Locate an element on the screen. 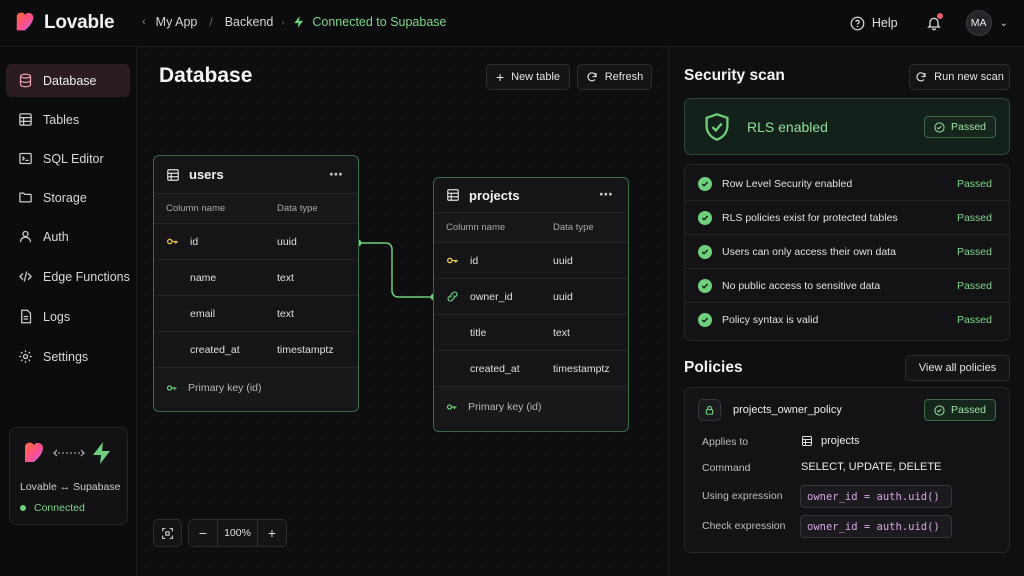  zoom-control: − 100% + is located at coordinates (237, 533).